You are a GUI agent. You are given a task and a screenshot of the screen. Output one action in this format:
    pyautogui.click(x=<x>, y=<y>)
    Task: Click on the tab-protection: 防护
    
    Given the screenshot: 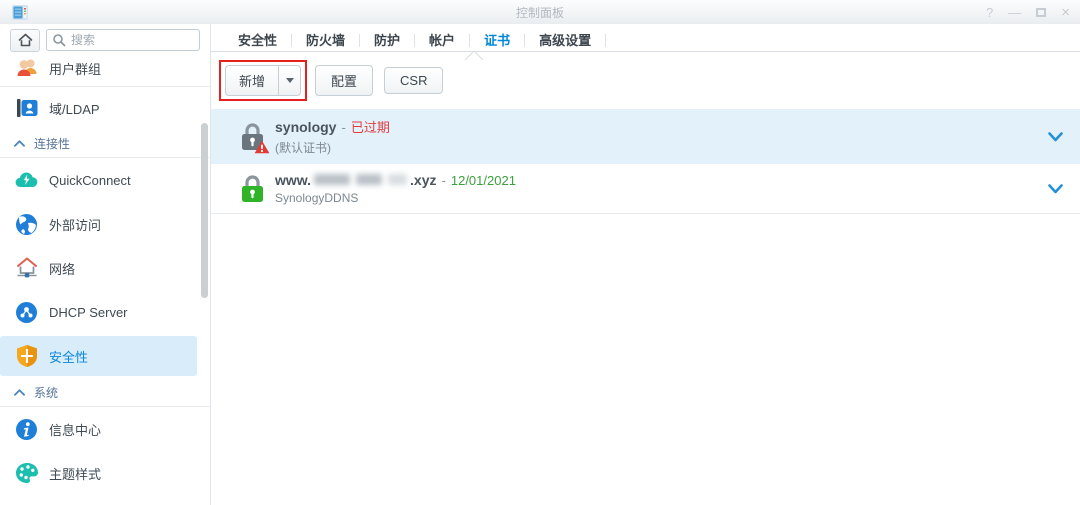 What is the action you would take?
    pyautogui.click(x=387, y=40)
    